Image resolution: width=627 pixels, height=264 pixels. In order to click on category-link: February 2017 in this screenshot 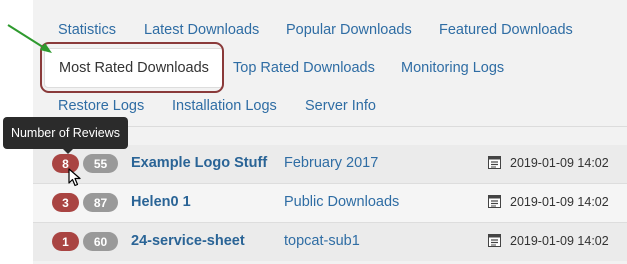, I will do `click(331, 163)`.